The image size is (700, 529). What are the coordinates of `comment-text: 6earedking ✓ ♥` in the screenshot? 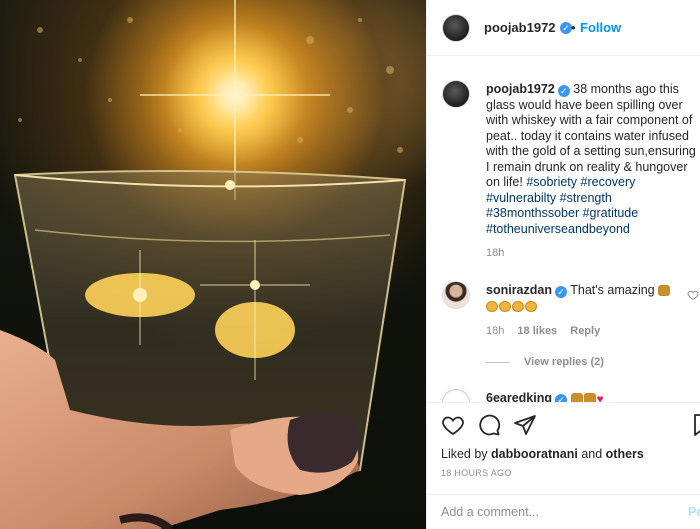 It's located at (592, 396).